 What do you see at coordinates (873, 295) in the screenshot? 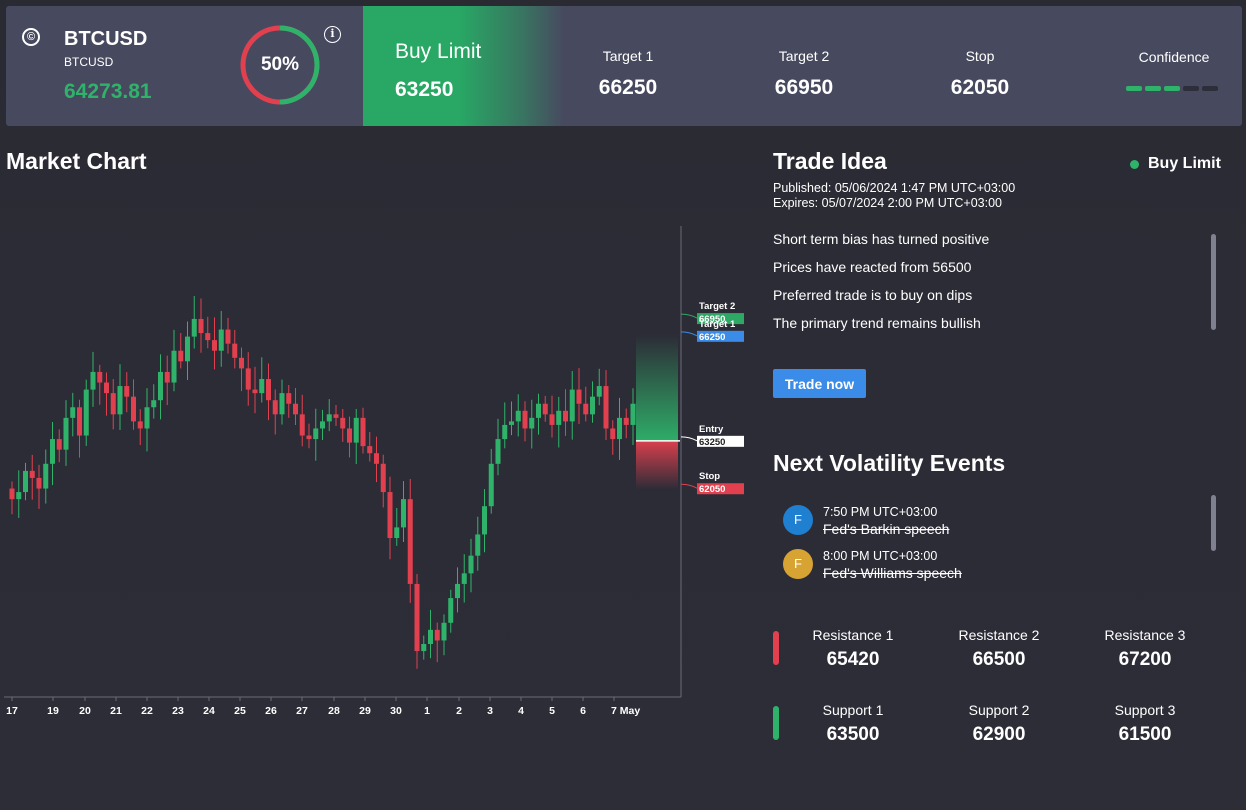
I see `trade-point: Preferred trade is to buy on dips` at bounding box center [873, 295].